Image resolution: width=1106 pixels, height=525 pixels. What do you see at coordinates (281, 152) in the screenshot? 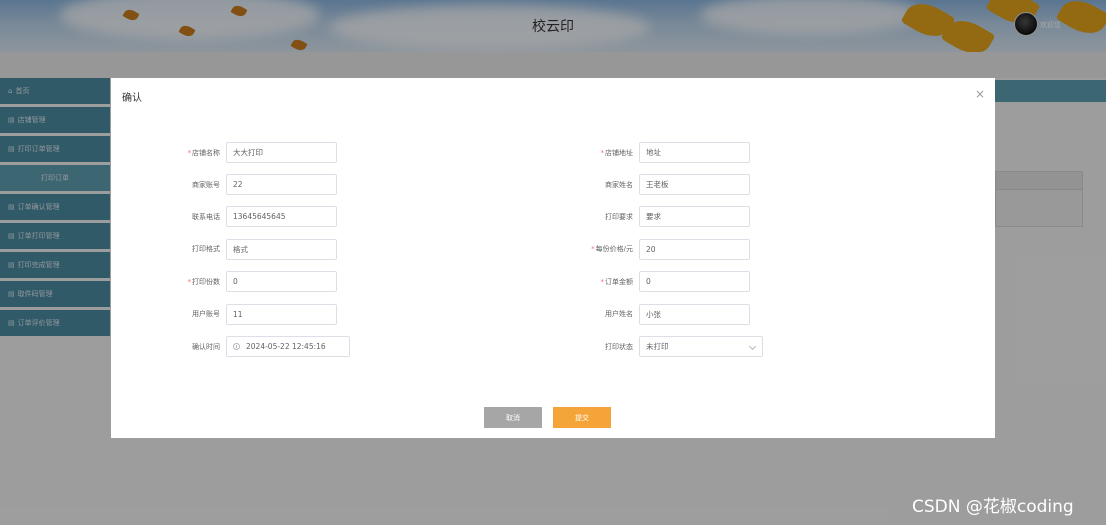
I see `shop-name-field: 大大打印` at bounding box center [281, 152].